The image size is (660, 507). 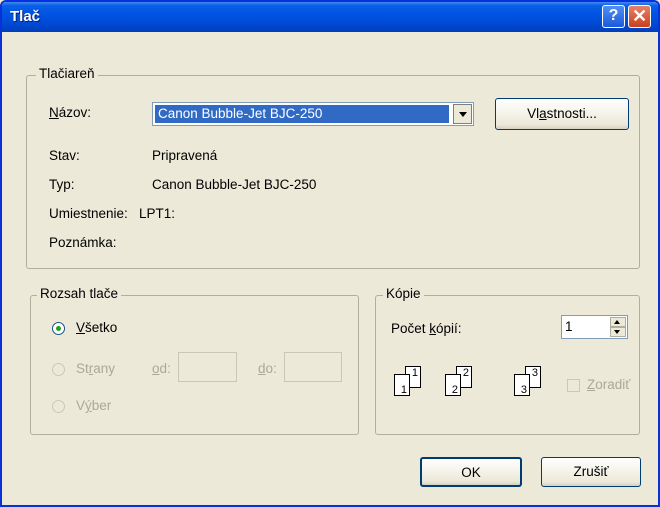 I want to click on window-title: Tlač, so click(x=25, y=16).